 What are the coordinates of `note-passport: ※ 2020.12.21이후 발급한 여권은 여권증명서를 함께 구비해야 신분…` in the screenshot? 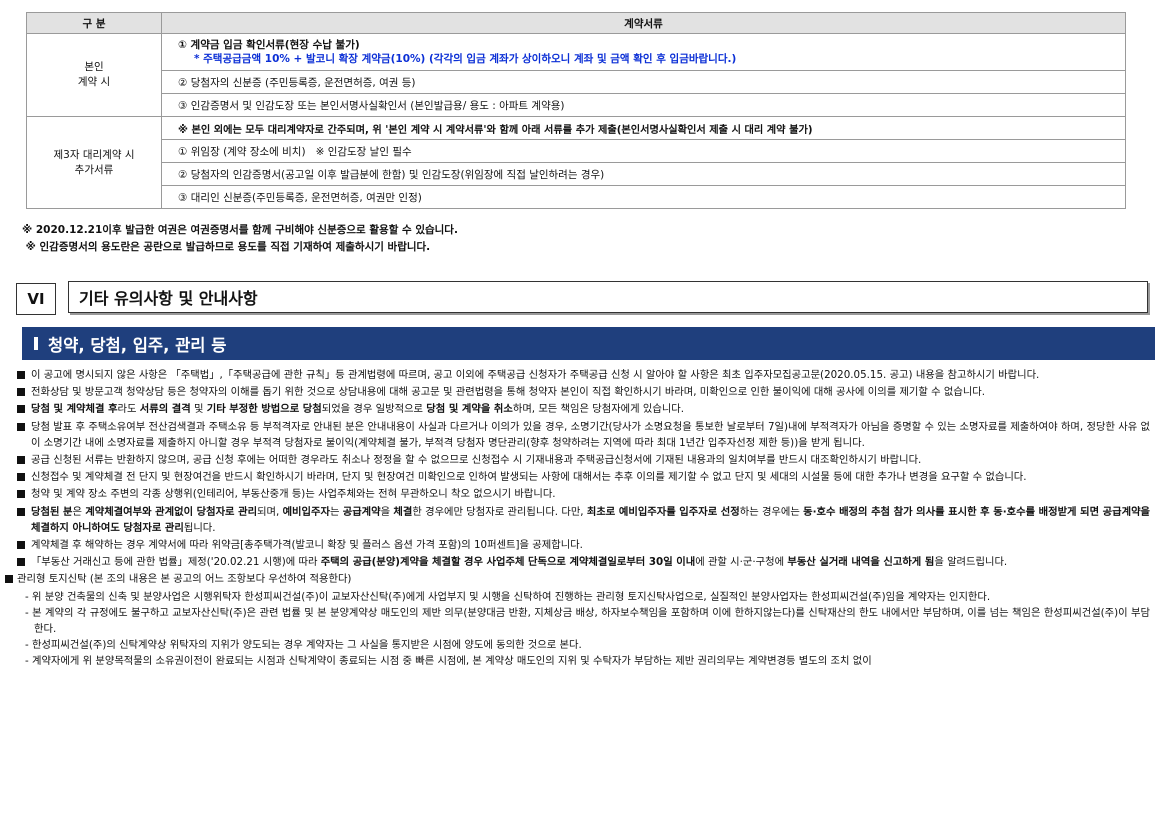 It's located at (240, 230).